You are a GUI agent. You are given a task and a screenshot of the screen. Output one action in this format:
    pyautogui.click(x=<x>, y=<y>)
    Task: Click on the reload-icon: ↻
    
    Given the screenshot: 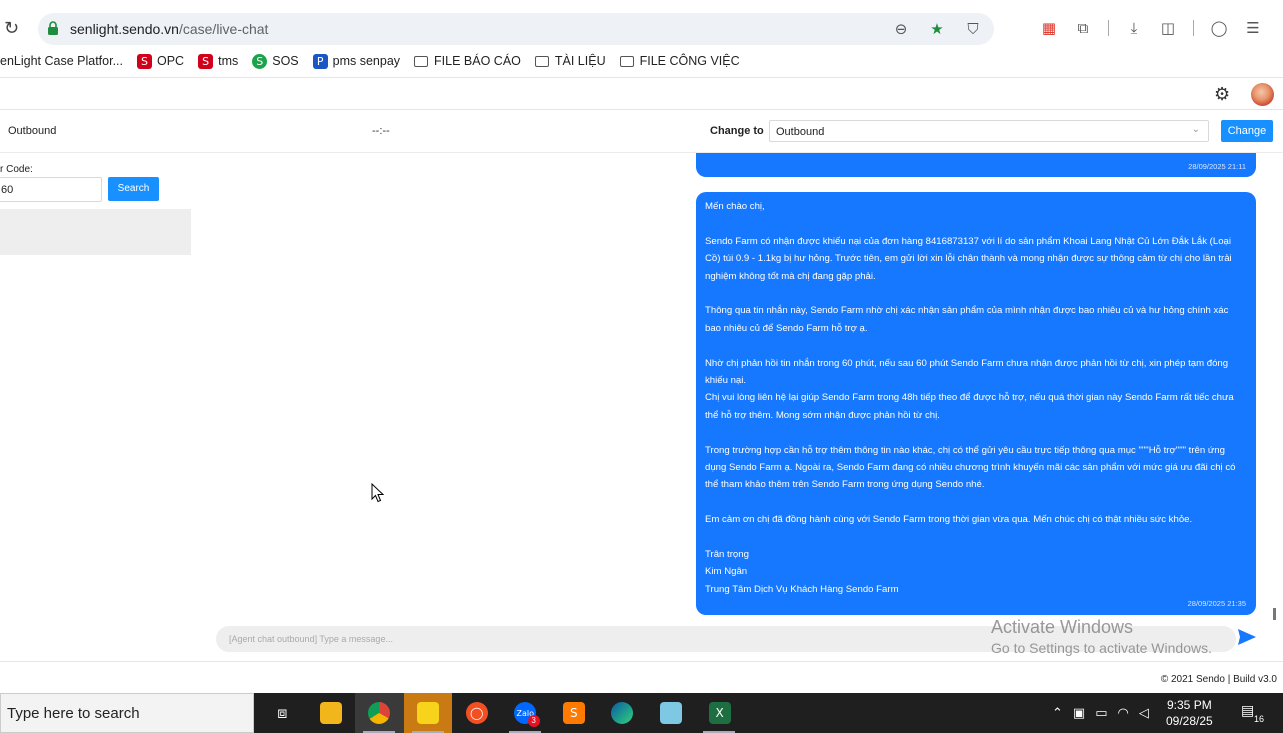 What is the action you would take?
    pyautogui.click(x=11, y=28)
    